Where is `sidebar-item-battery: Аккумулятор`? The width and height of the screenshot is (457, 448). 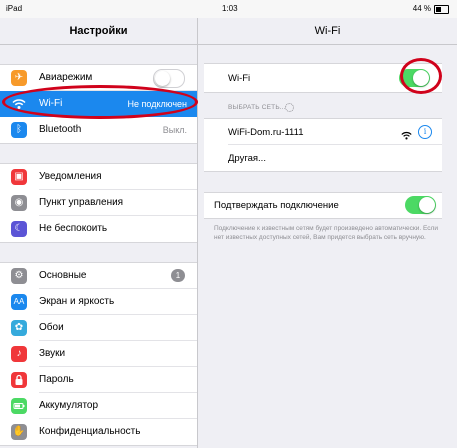
sidebar-item-battery: Аккумулятор is located at coordinates (98, 406).